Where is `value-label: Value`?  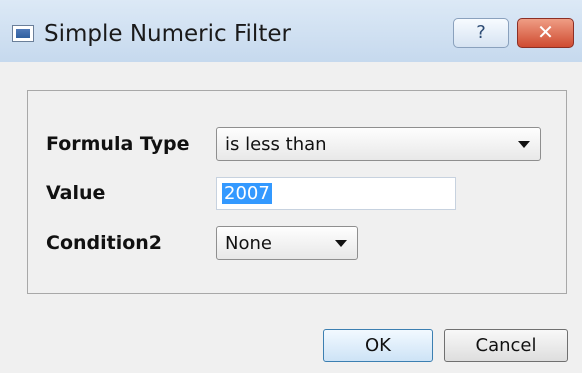 value-label: Value is located at coordinates (76, 193).